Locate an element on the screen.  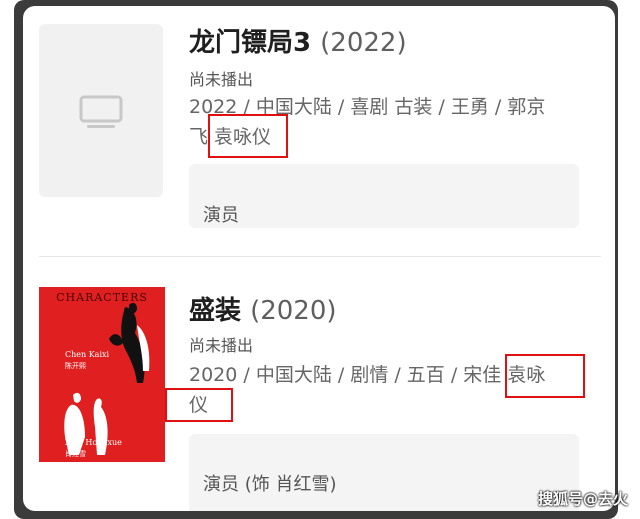
watermark: 搜狐号@去火 is located at coordinates (582, 499).